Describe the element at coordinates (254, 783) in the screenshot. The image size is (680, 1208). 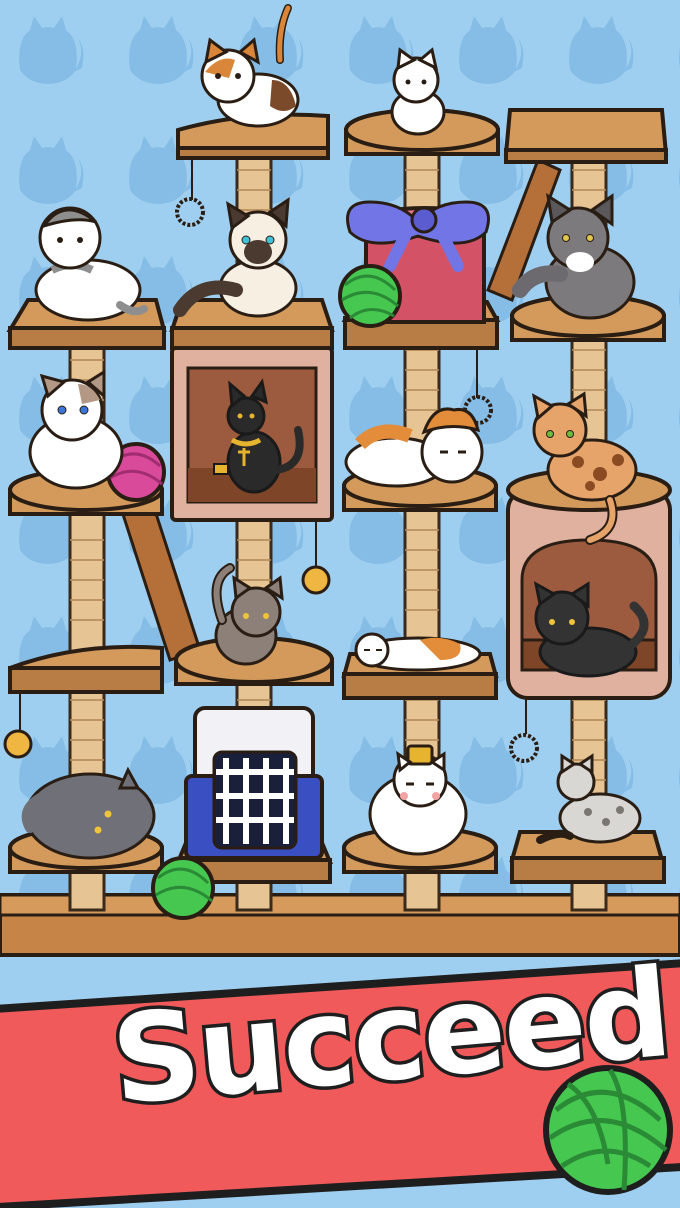
I see `pet-carrier` at that location.